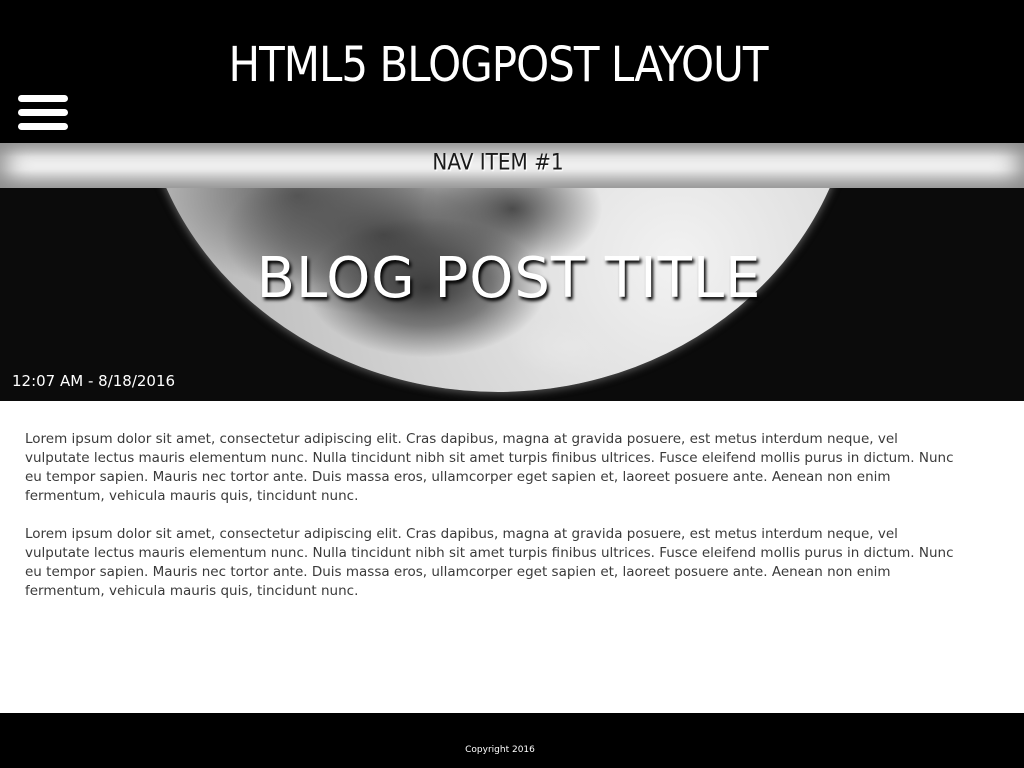  I want to click on nav-item-1: NAV ITEM #1, so click(498, 162).